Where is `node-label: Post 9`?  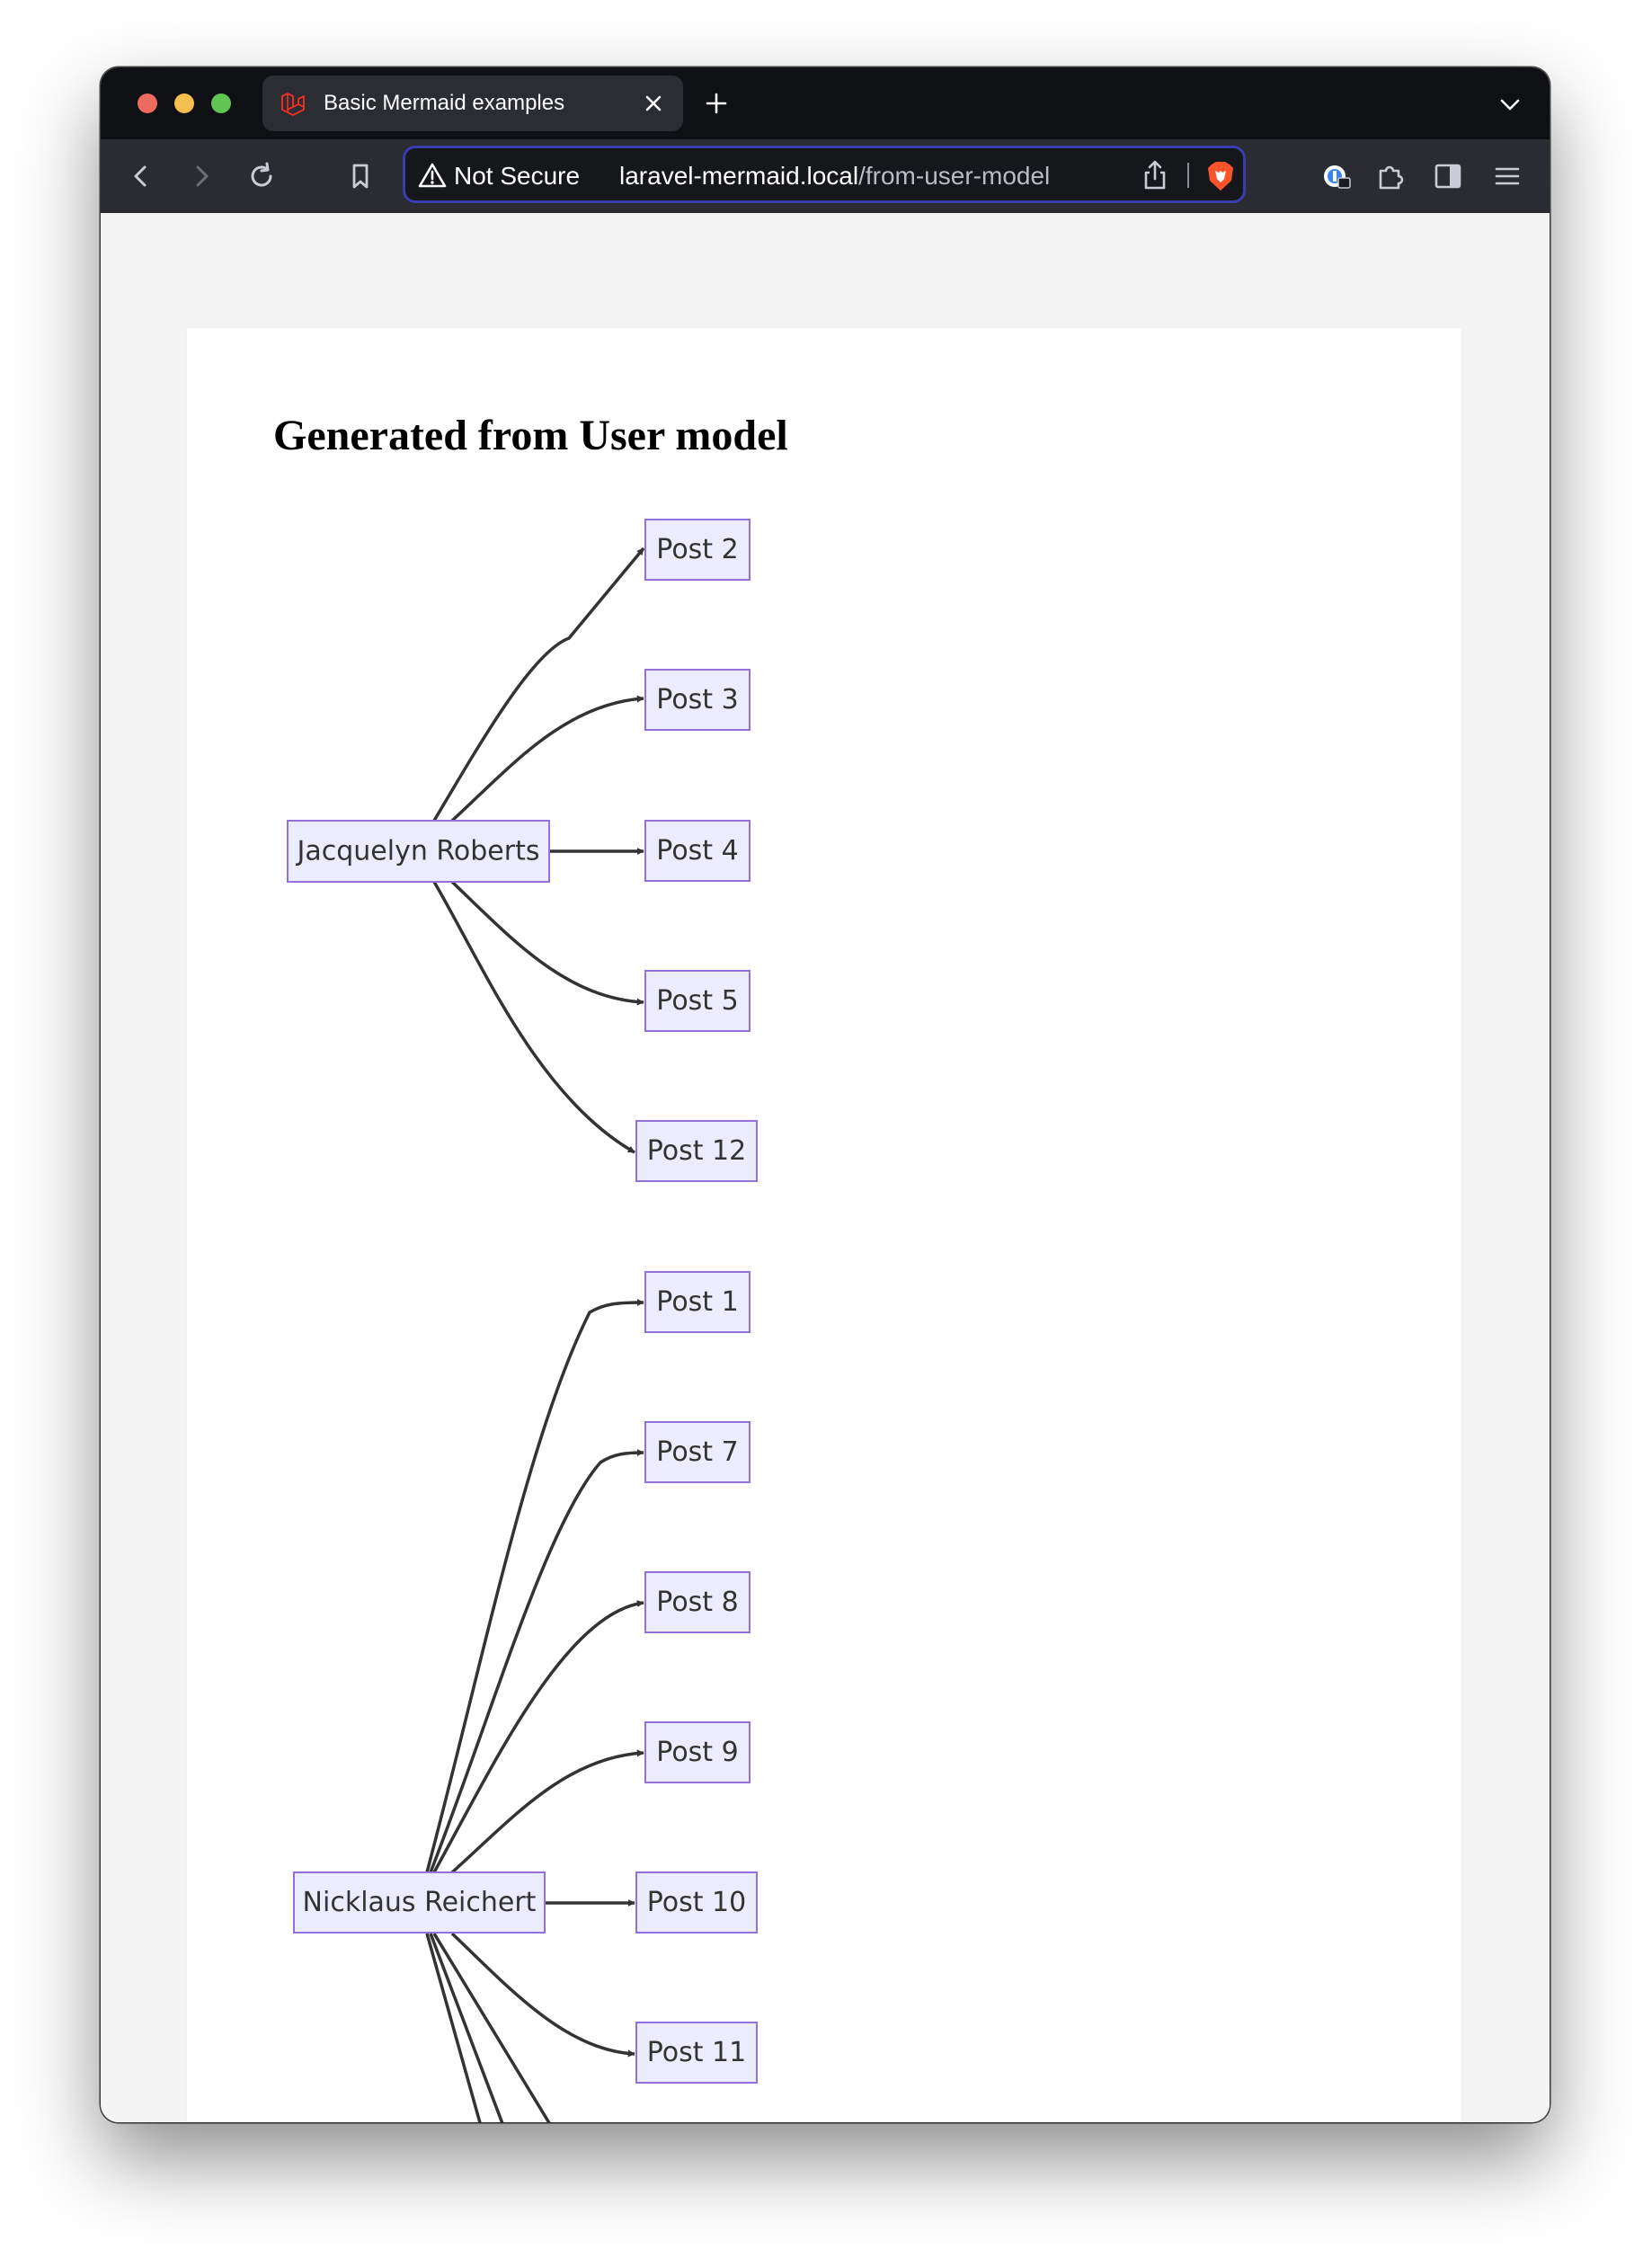 node-label: Post 9 is located at coordinates (697, 1752).